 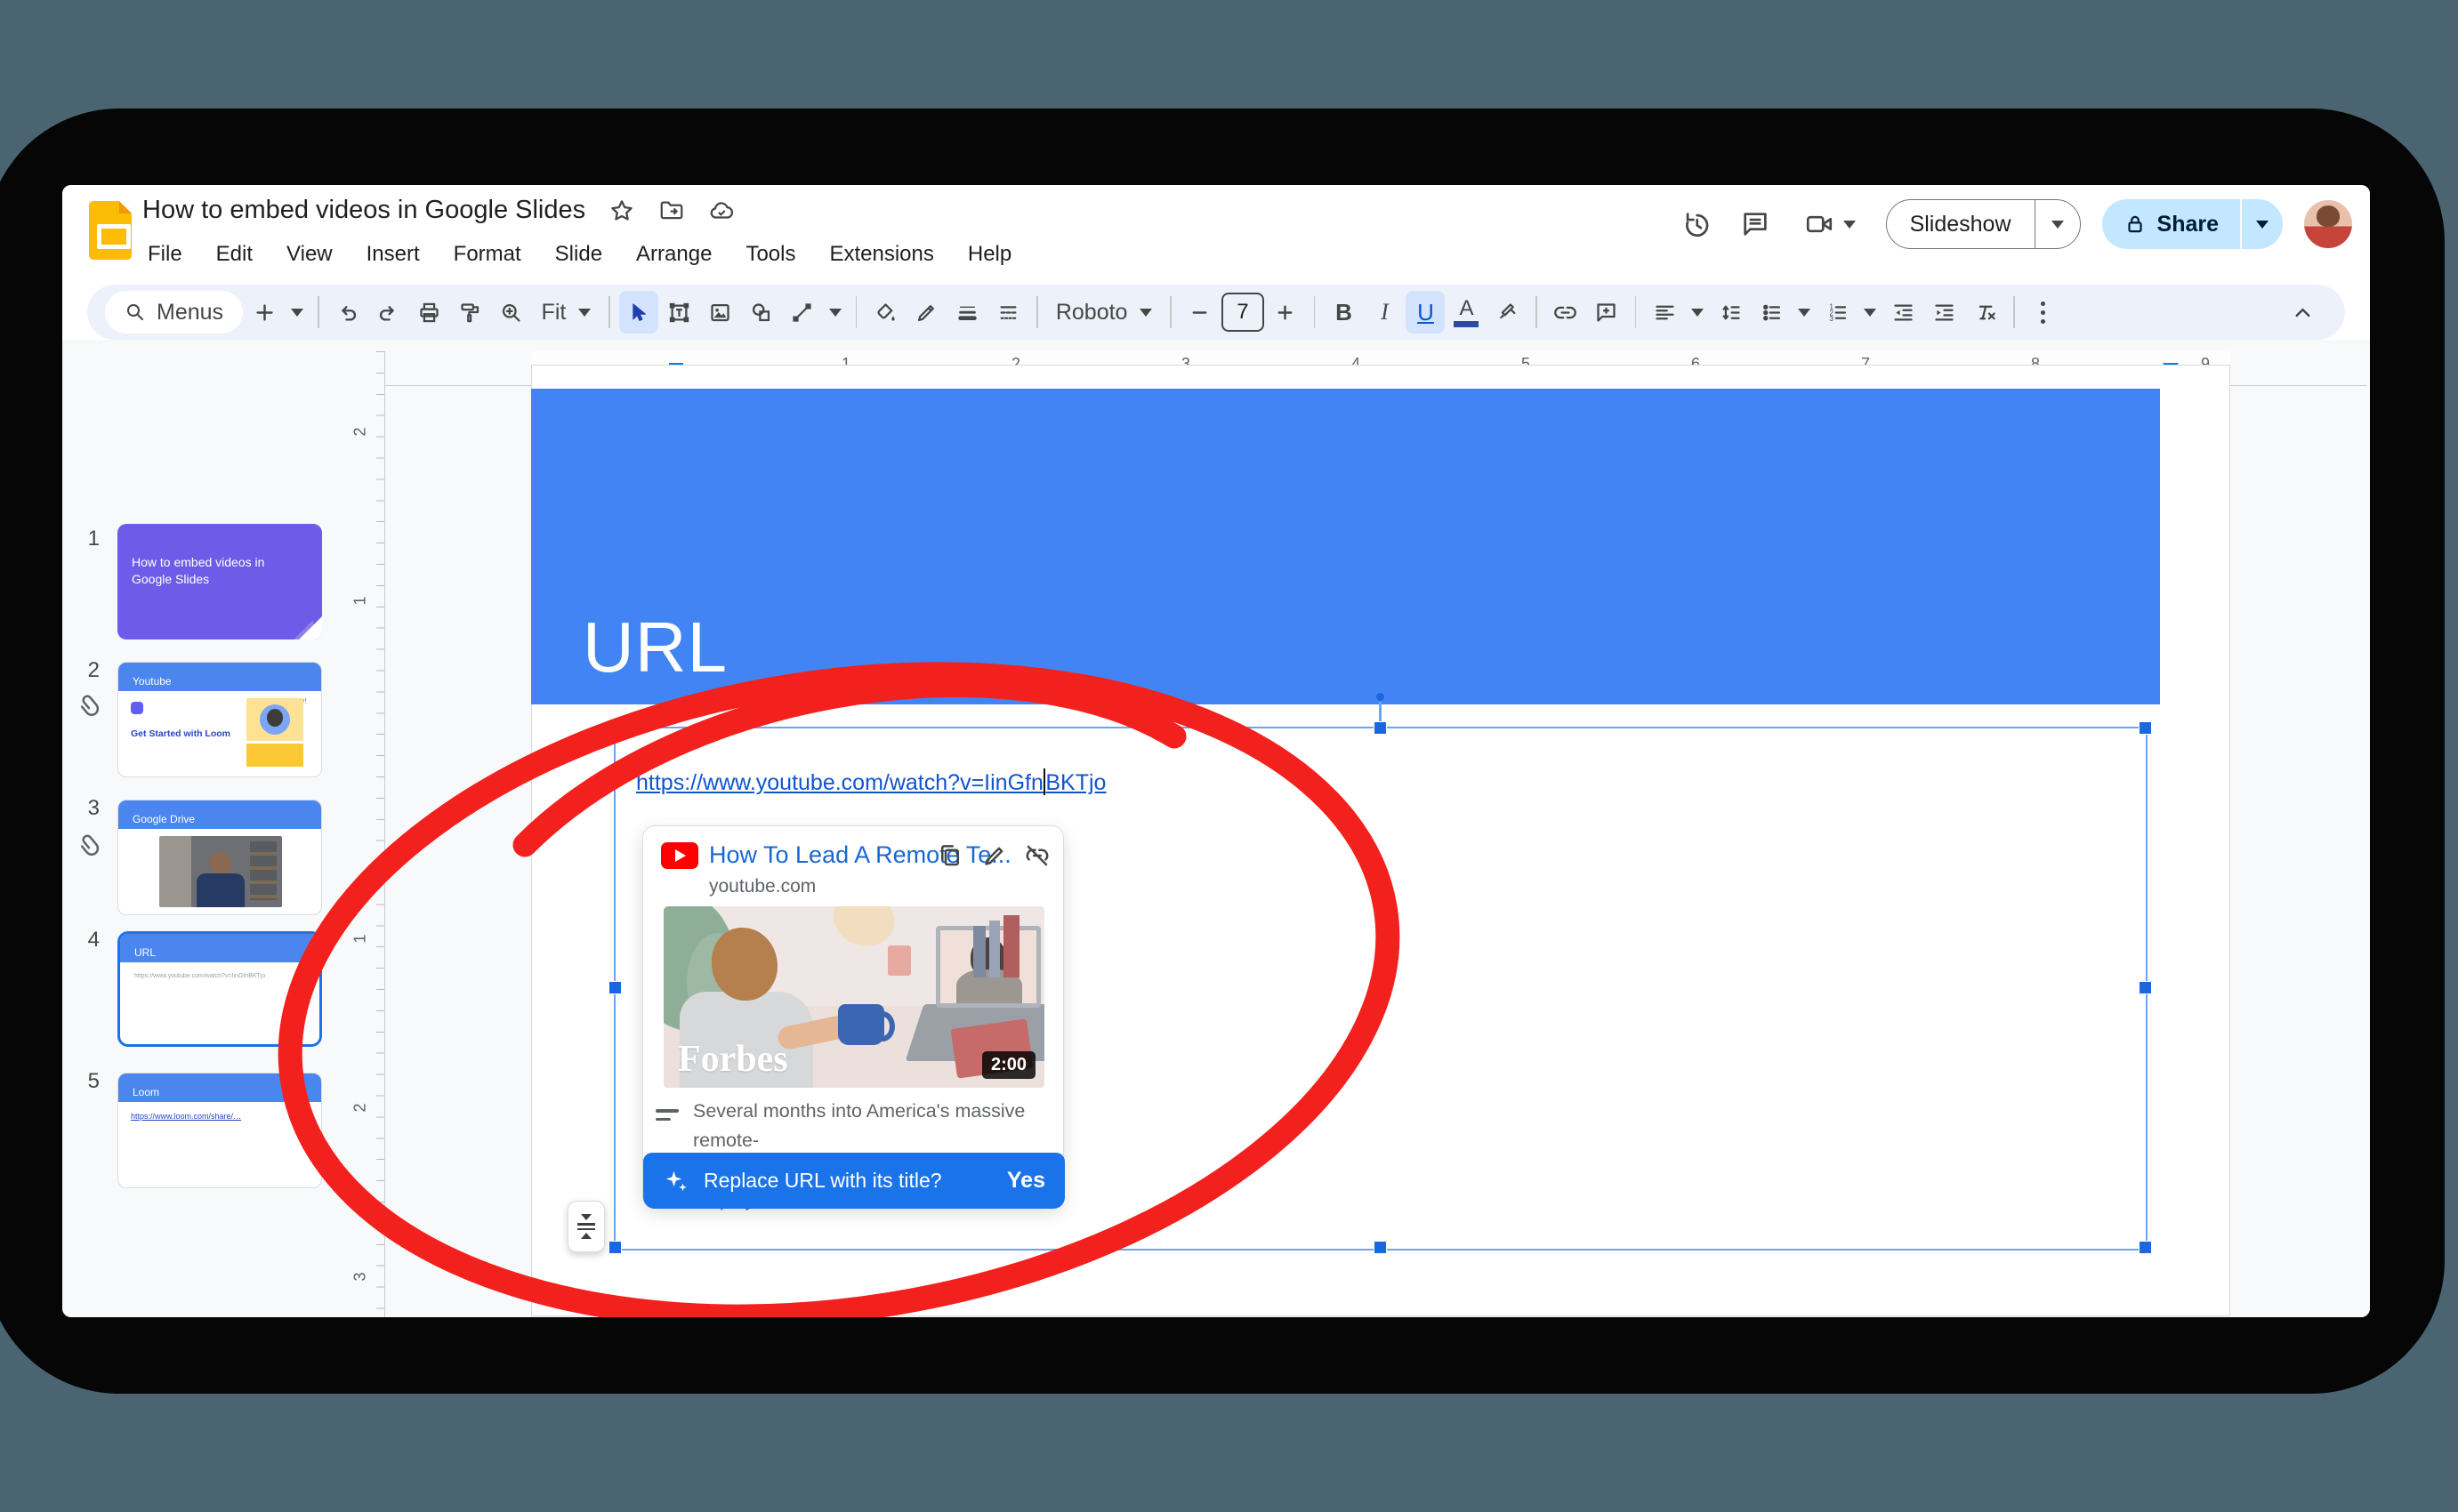 What do you see at coordinates (2328, 224) in the screenshot?
I see `account-avatar` at bounding box center [2328, 224].